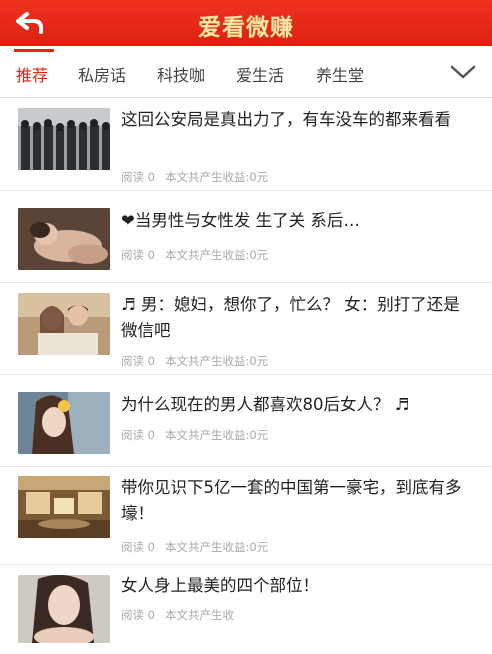 The width and height of the screenshot is (492, 654). Describe the element at coordinates (199, 615) in the screenshot. I see `earnings-text: 本文共产生收` at that location.